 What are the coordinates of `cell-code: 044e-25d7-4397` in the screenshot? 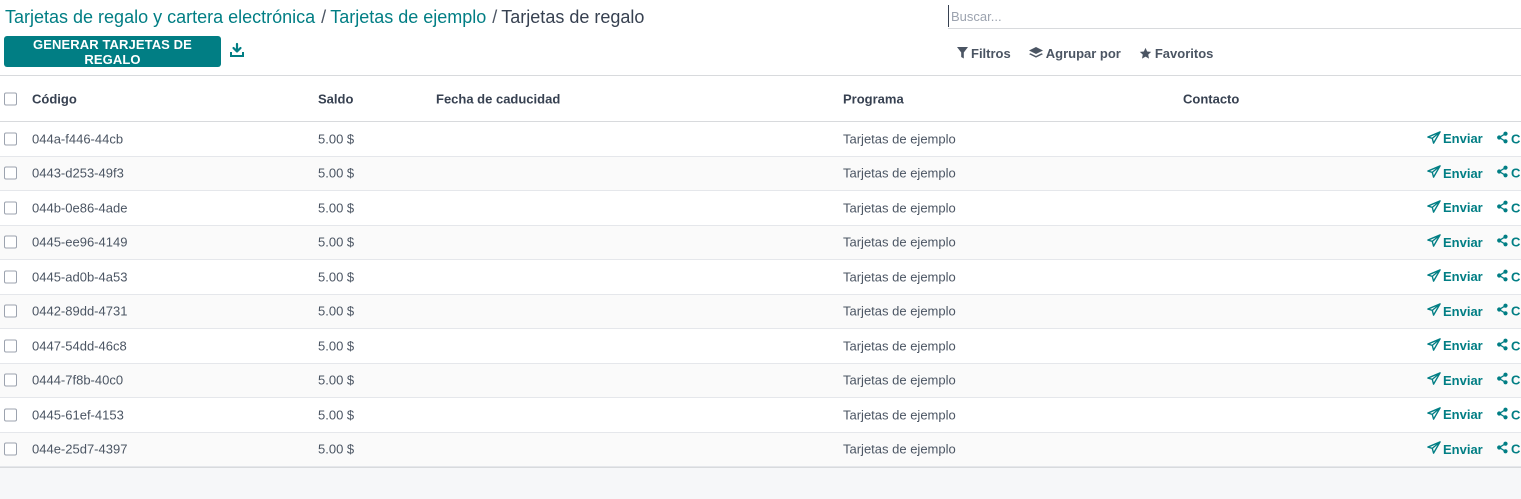 It's located at (80, 449).